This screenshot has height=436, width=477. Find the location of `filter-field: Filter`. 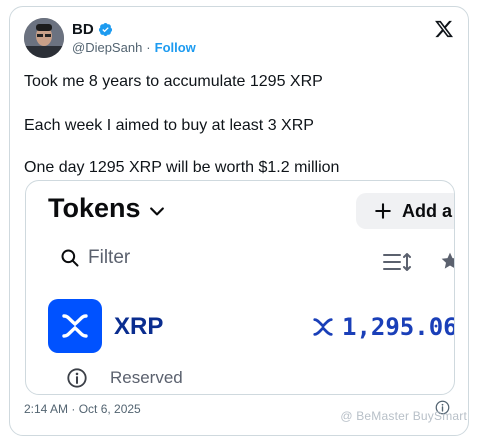

filter-field: Filter is located at coordinates (95, 258).